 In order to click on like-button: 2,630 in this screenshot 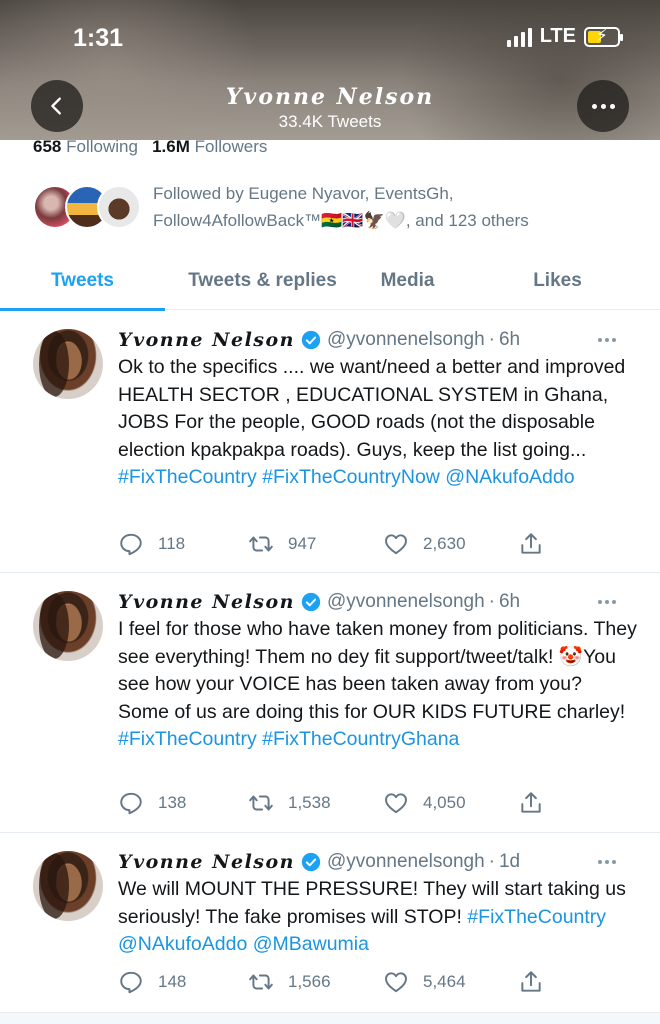, I will do `click(450, 544)`.